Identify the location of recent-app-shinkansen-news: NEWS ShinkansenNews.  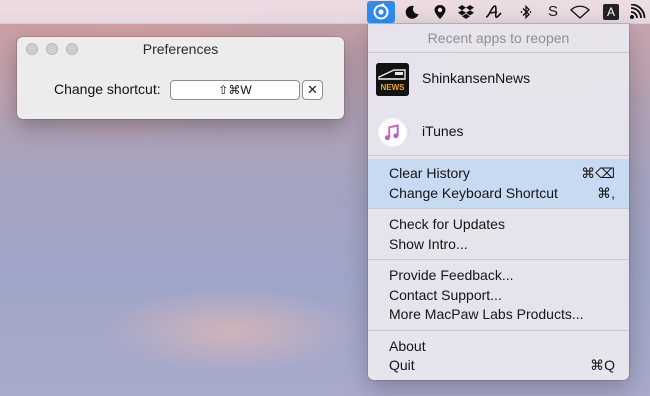
(498, 79).